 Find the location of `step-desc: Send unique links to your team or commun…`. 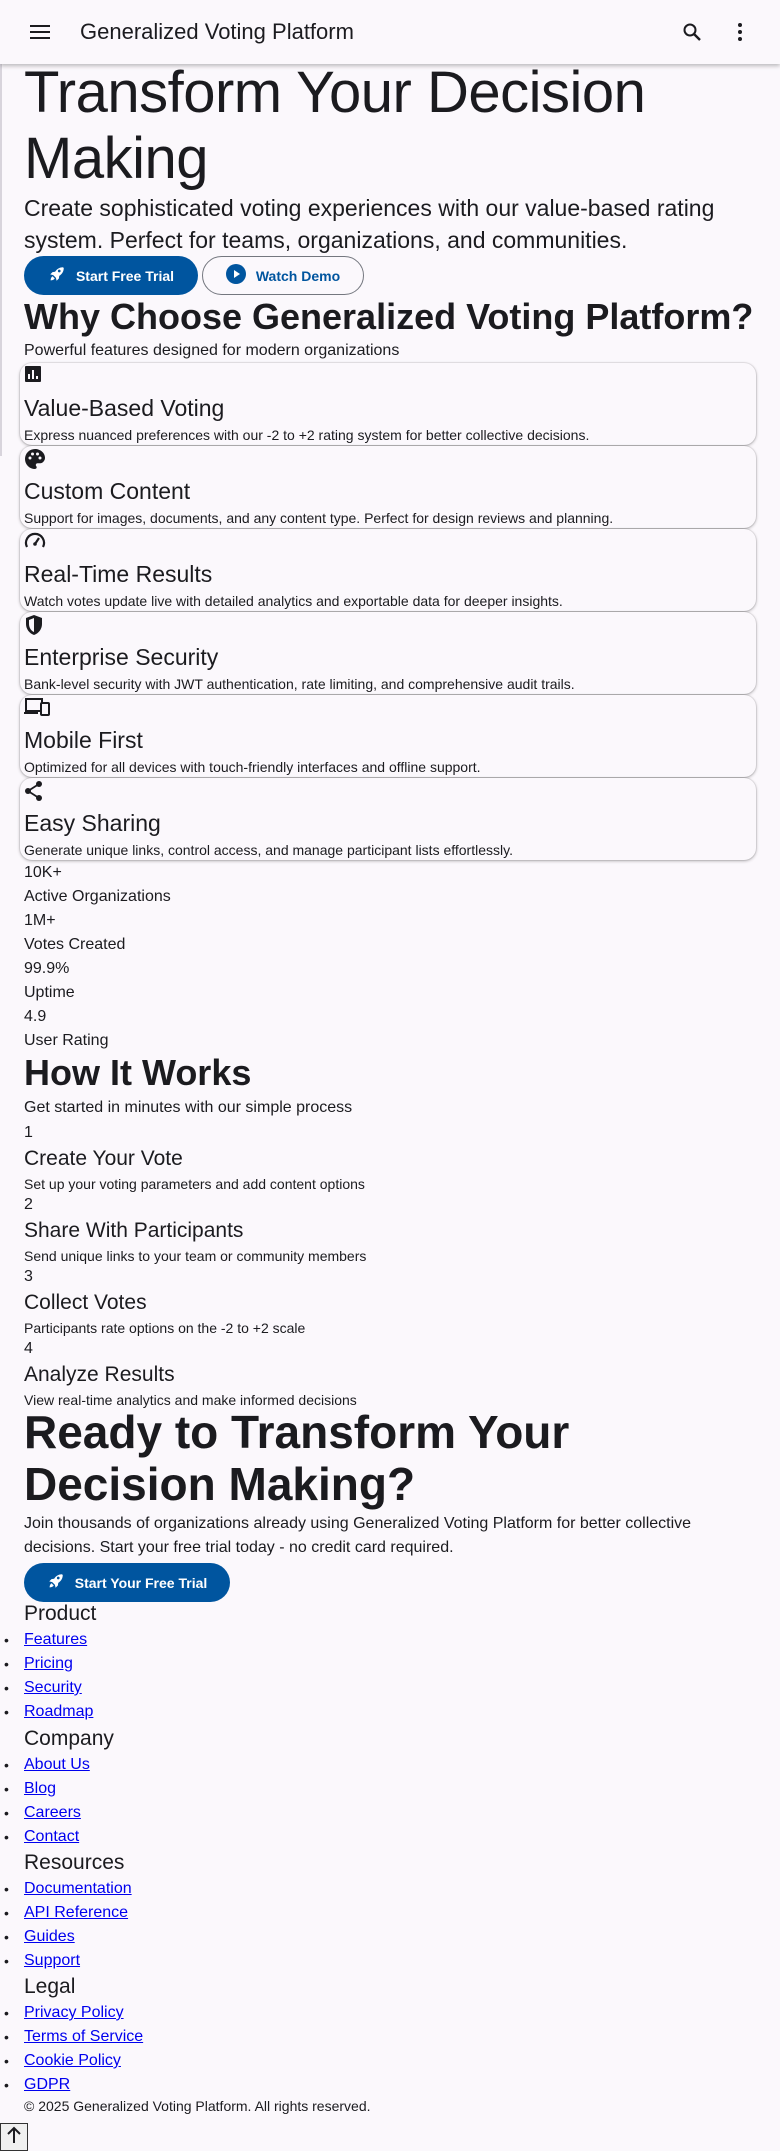

step-desc: Send unique links to your team or commun… is located at coordinates (195, 1256).